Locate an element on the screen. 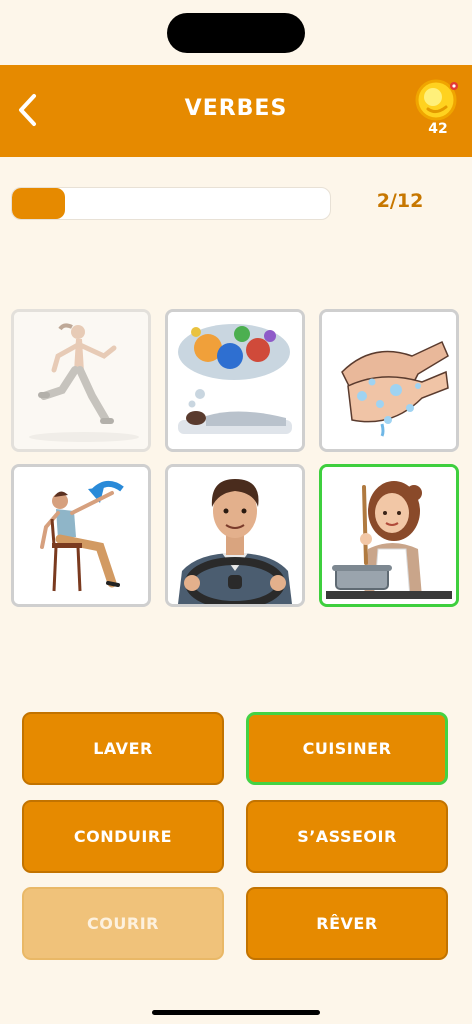 This screenshot has width=472, height=1024. home-indicator is located at coordinates (236, 1012).